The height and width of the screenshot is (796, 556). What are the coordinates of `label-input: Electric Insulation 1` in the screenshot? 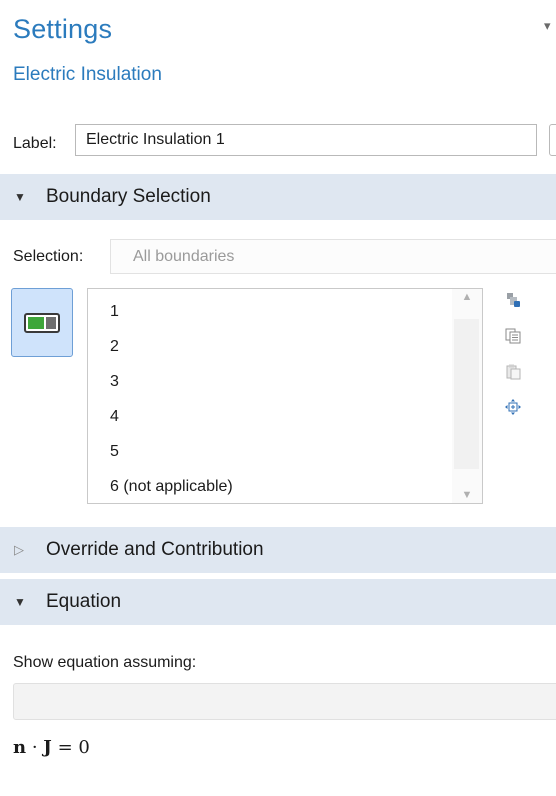 It's located at (306, 140).